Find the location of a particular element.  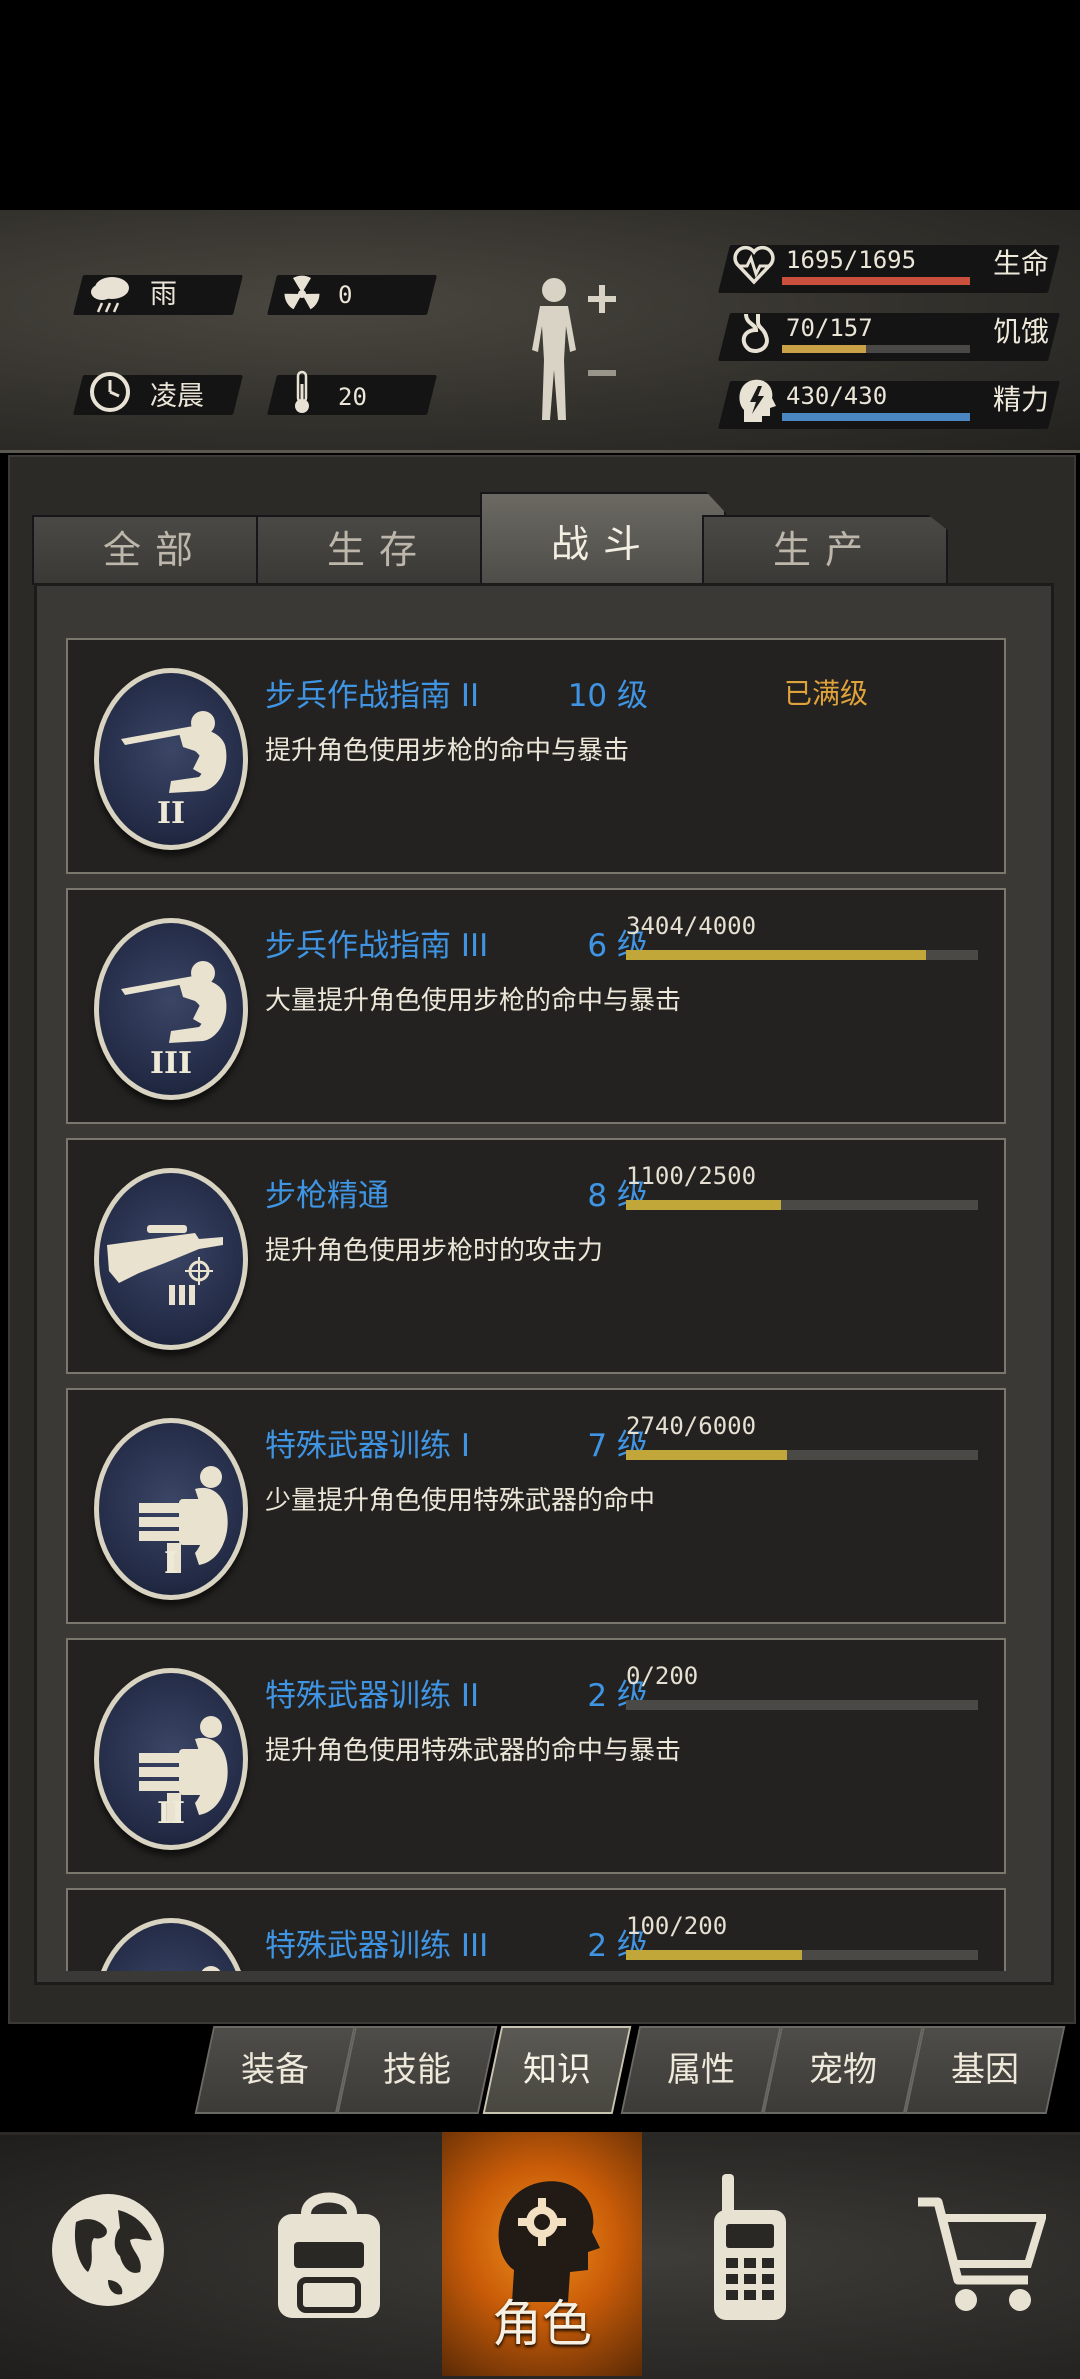

temperature-value: 20 is located at coordinates (352, 397).